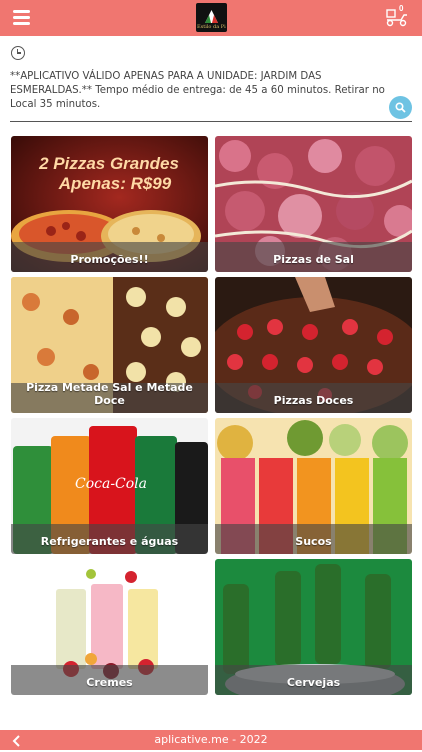 This screenshot has width=422, height=752. I want to click on search-button, so click(400, 107).